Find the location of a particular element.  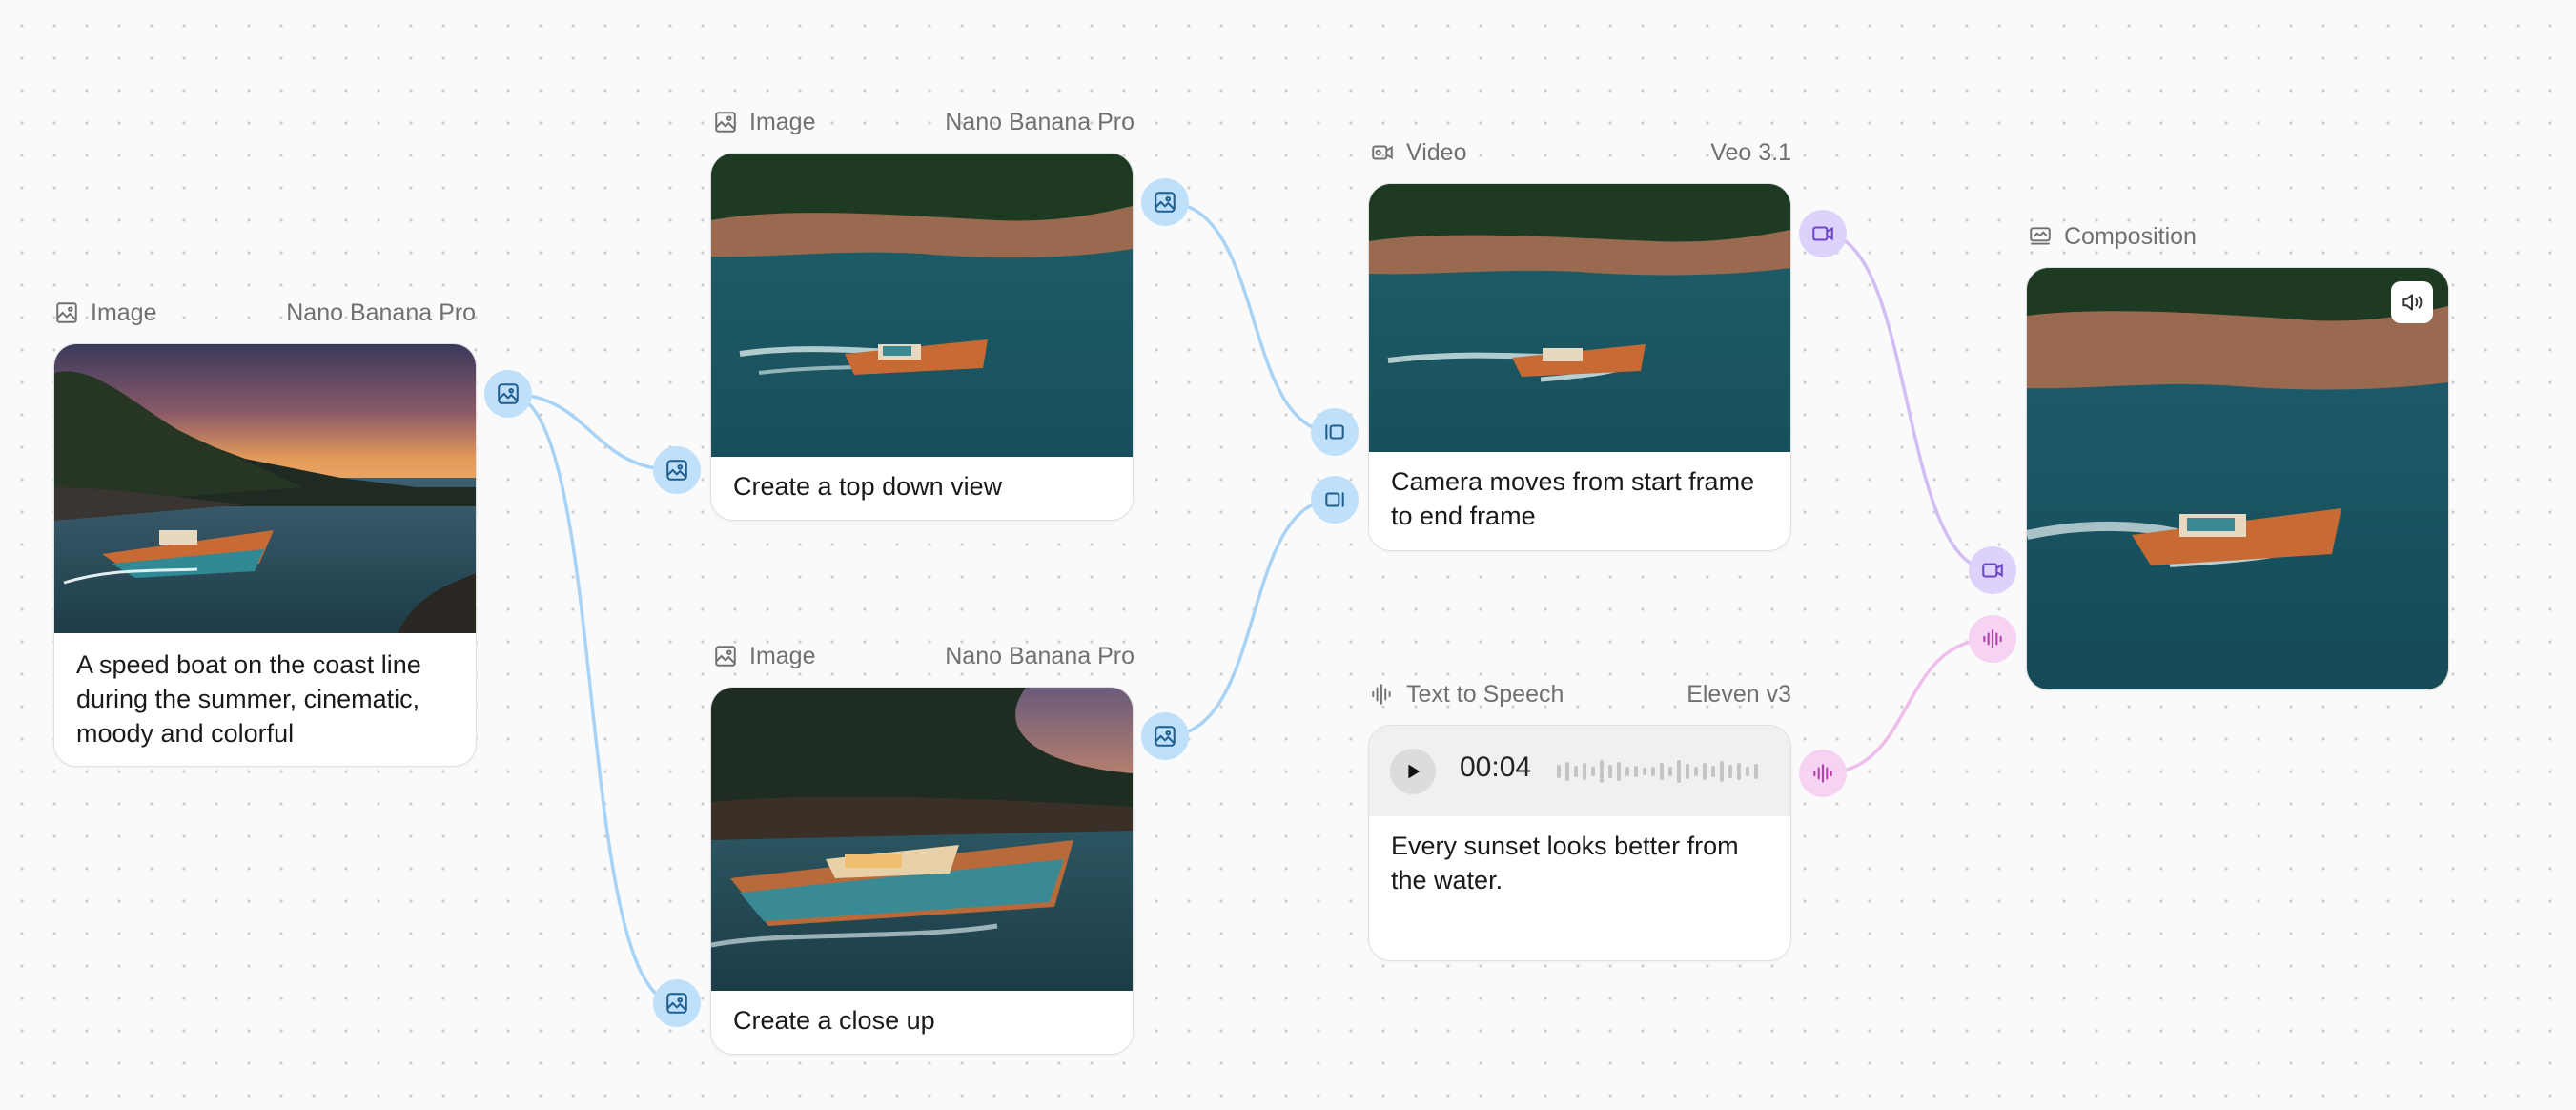

volume-button is located at coordinates (2412, 302).